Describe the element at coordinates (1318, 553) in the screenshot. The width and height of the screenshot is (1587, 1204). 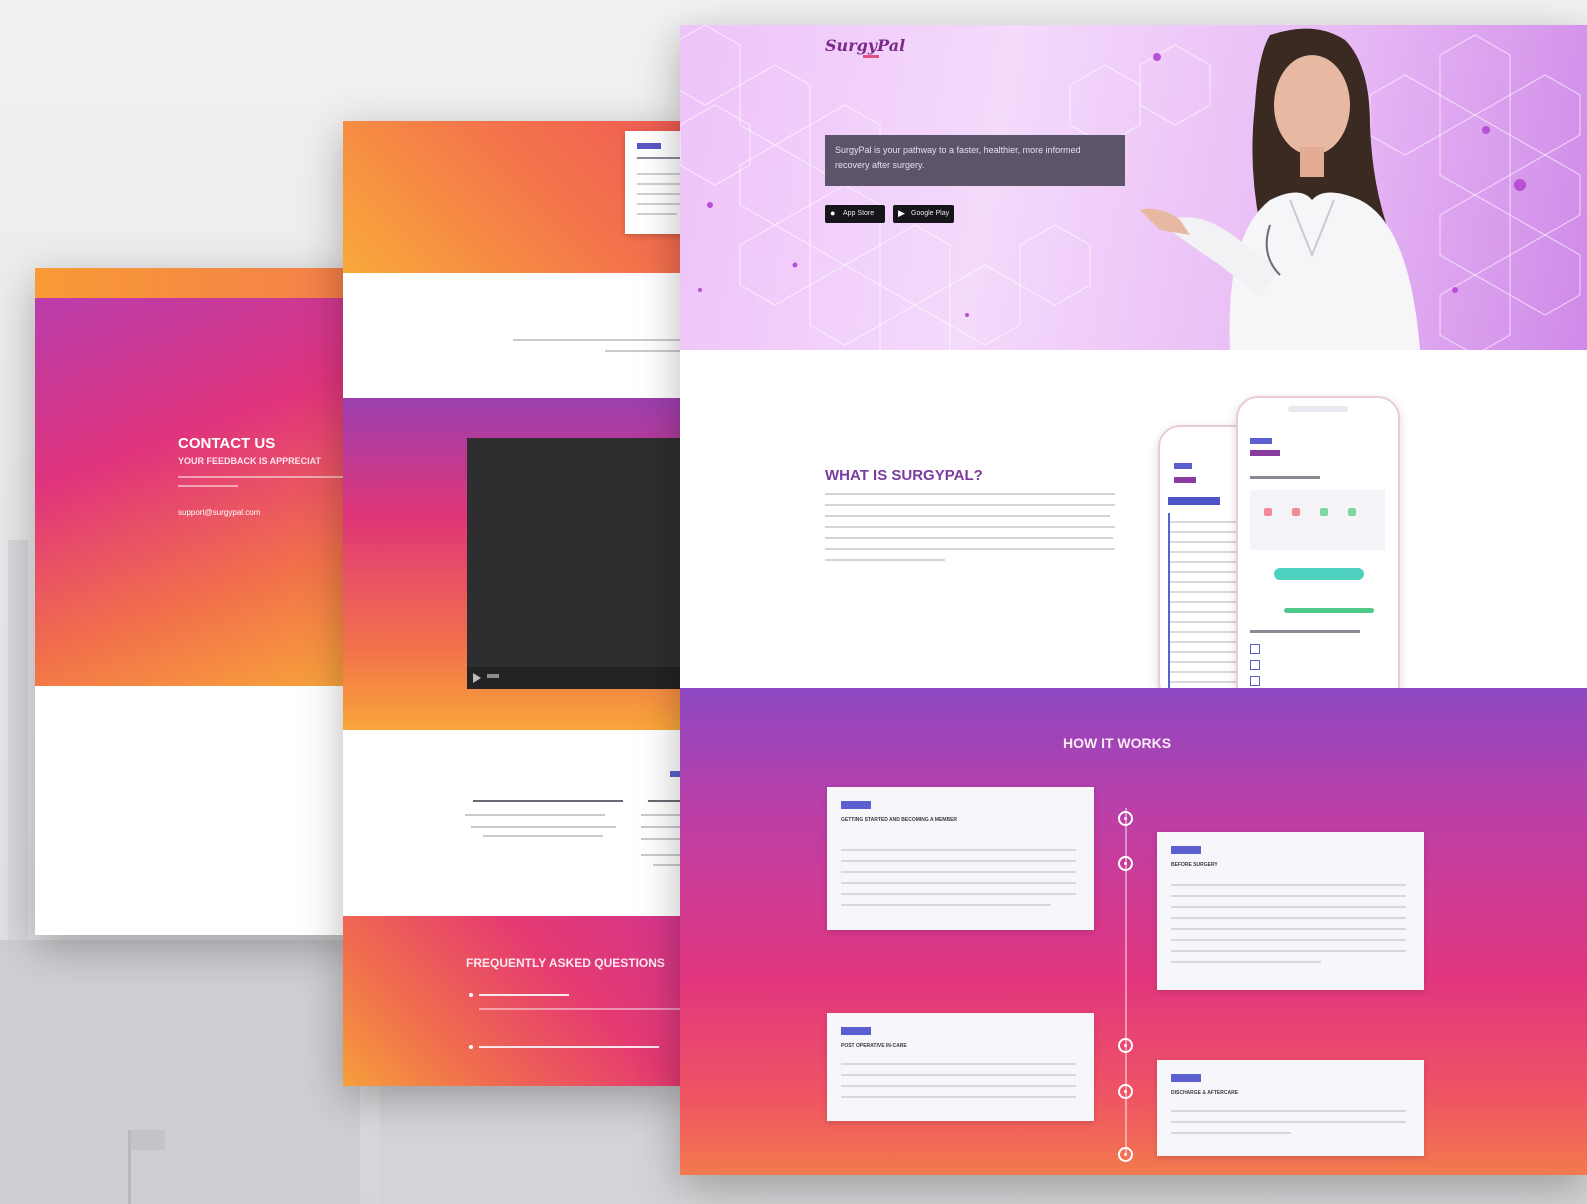
I see `phone-mockup-front` at that location.